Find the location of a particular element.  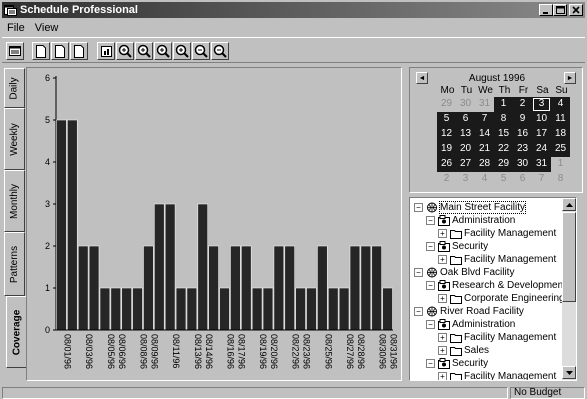

calendar-day: 22 is located at coordinates (503, 149).